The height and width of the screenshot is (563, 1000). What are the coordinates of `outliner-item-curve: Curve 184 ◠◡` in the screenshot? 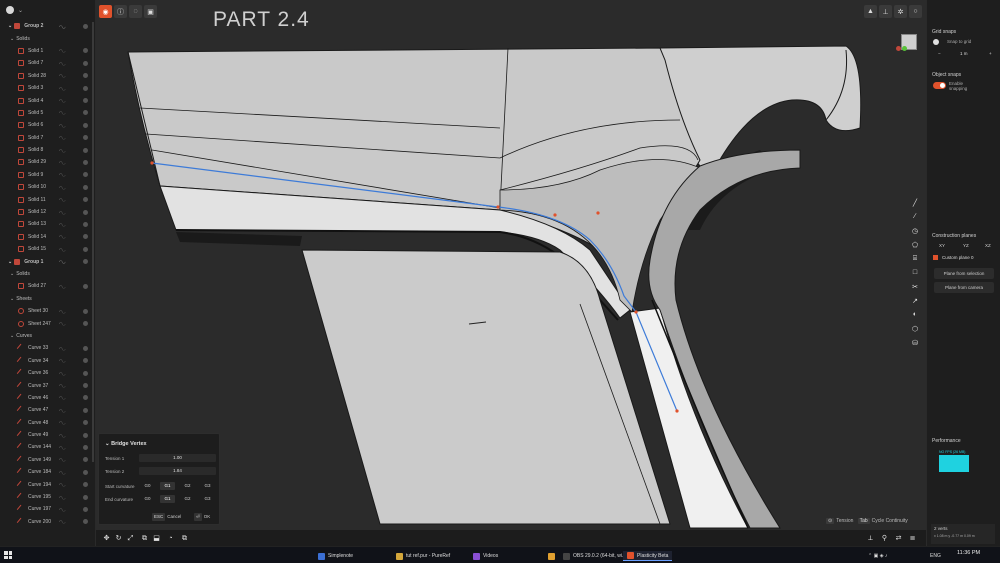 It's located at (47, 472).